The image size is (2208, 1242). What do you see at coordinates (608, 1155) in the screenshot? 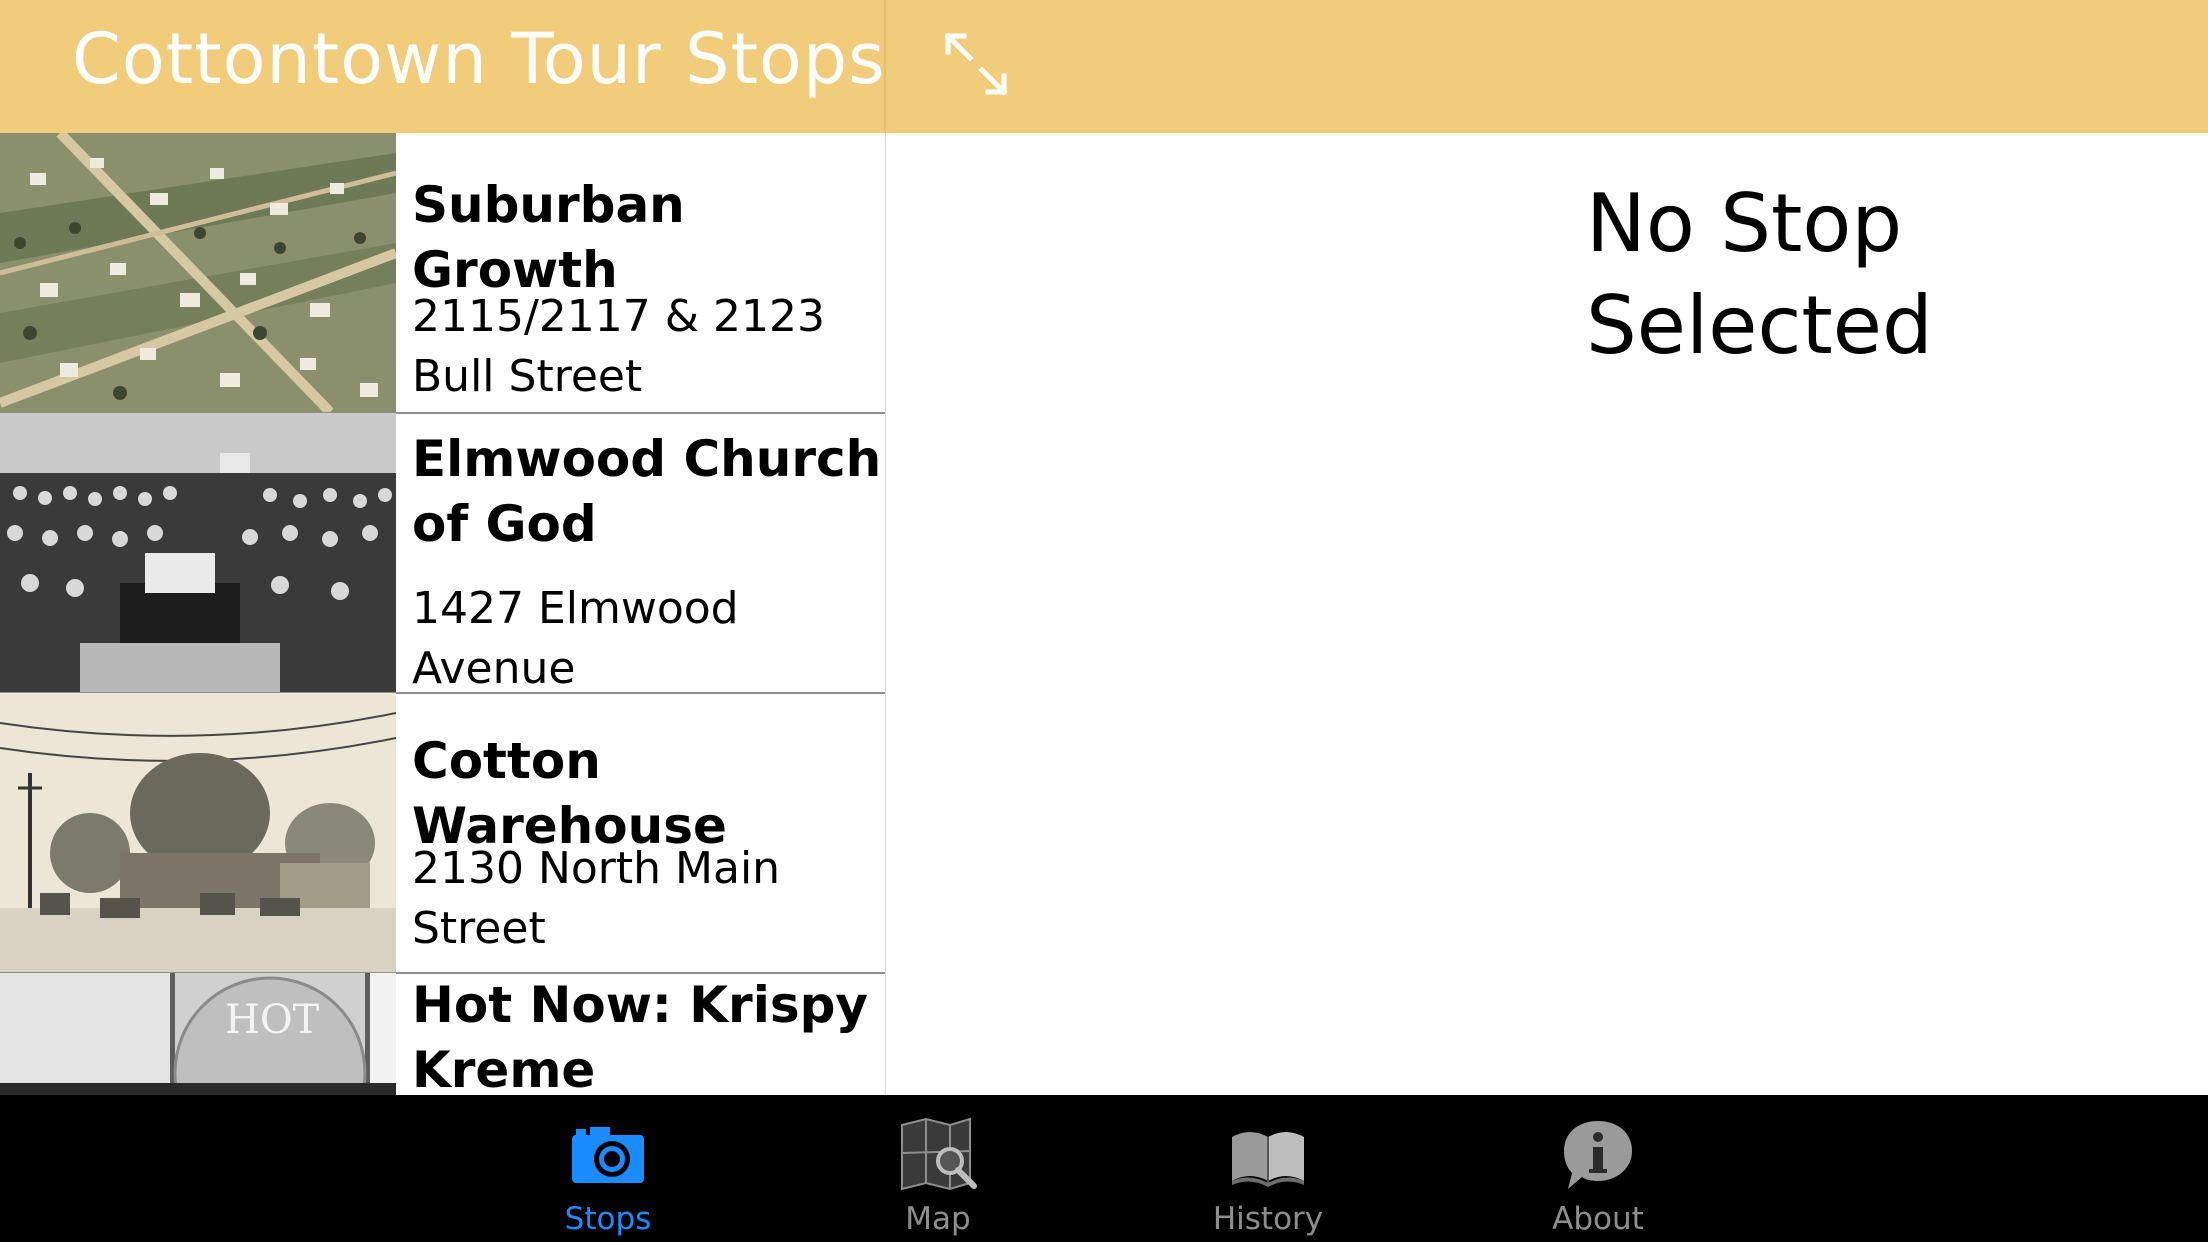
I see `camera-icon` at bounding box center [608, 1155].